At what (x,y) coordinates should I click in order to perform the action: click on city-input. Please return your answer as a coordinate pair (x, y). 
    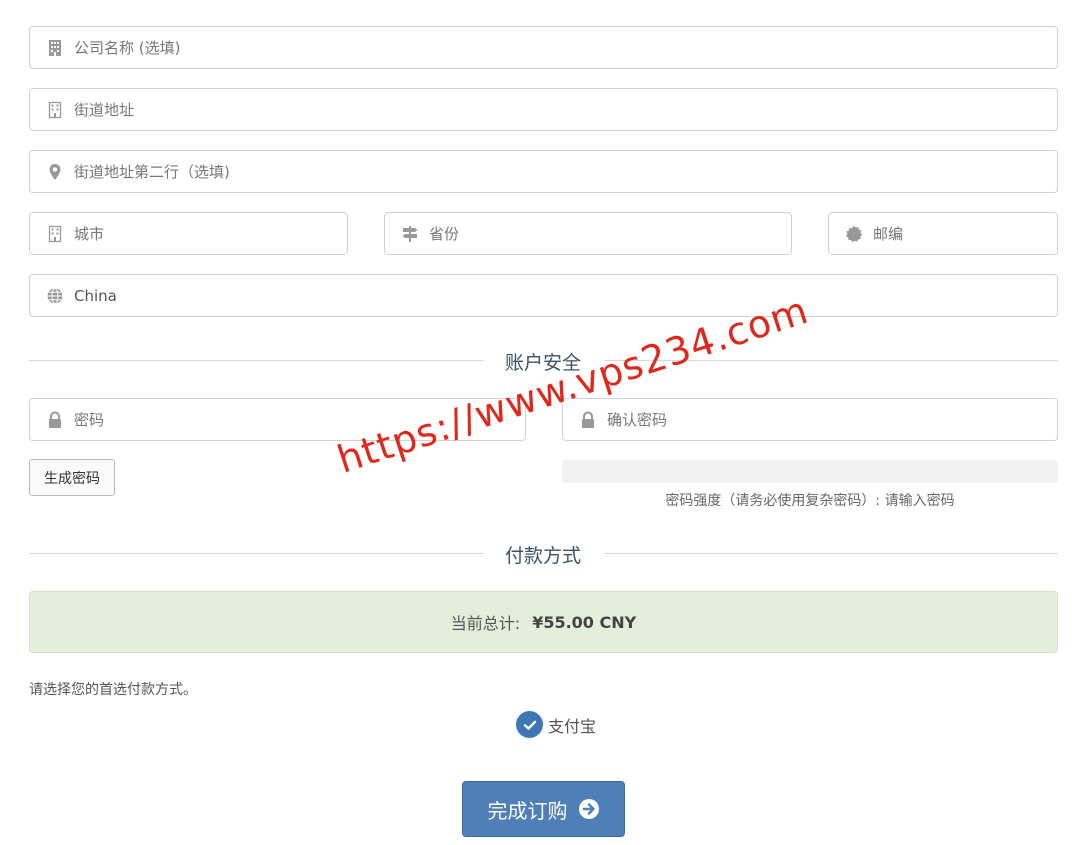
    Looking at the image, I should click on (210, 233).